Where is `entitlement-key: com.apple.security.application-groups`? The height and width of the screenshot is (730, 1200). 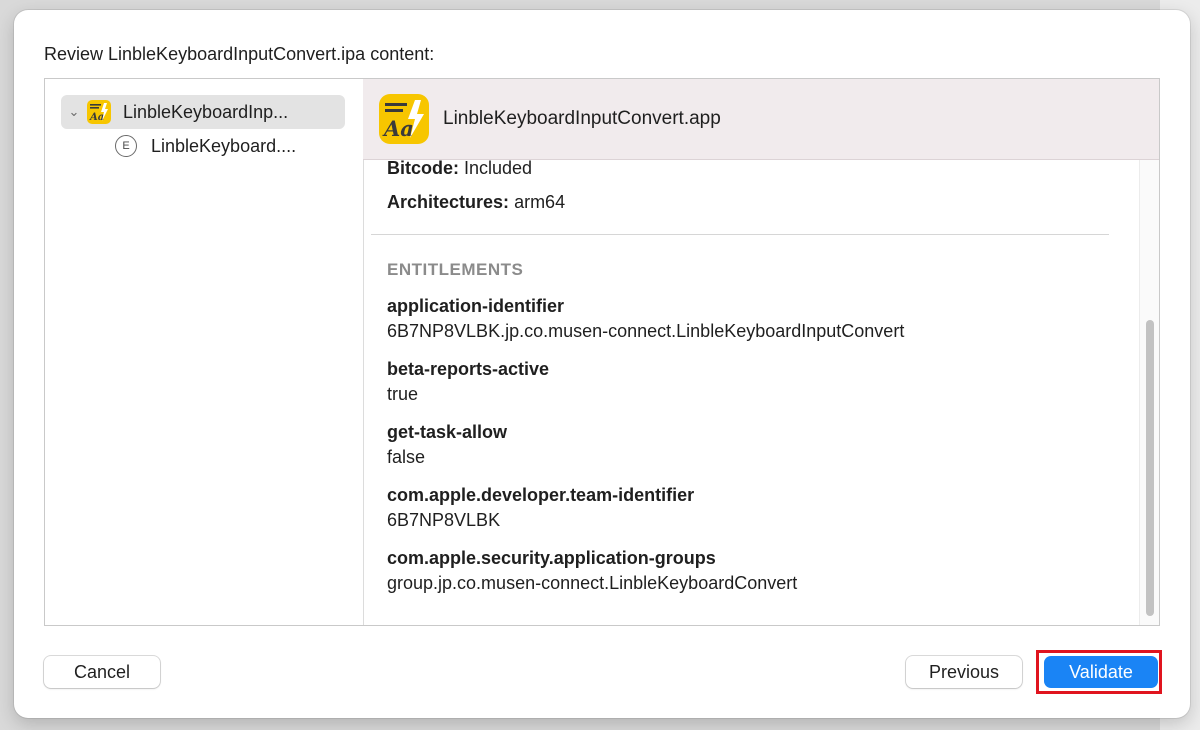 entitlement-key: com.apple.security.application-groups is located at coordinates (551, 558).